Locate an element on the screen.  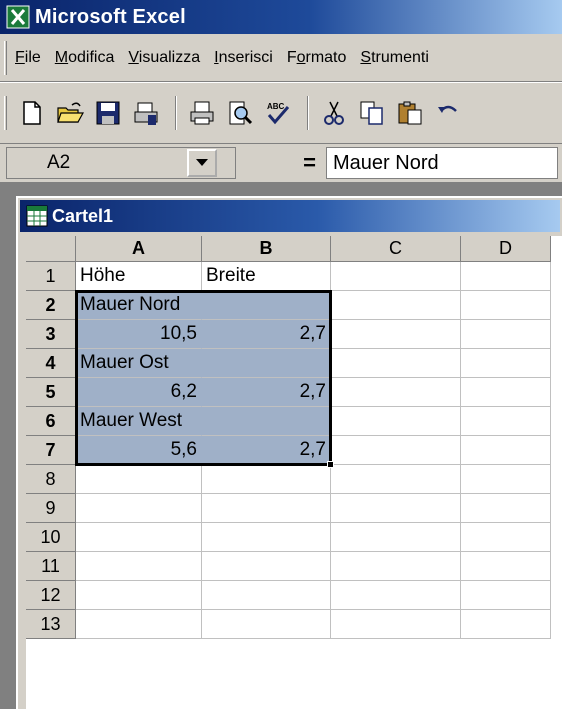
cell-d6 is located at coordinates (506, 421).